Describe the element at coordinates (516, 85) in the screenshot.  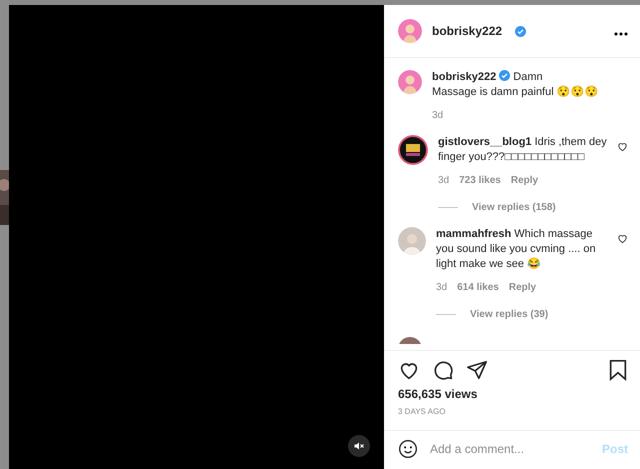
I see `caption-text: bobrisky222 Damn Massage is damn painful 😯😯😯` at that location.